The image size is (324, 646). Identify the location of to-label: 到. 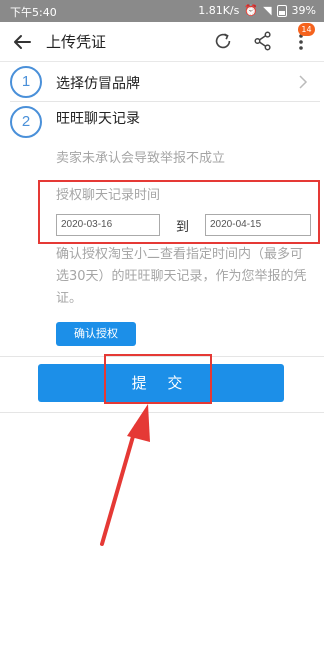
(183, 227).